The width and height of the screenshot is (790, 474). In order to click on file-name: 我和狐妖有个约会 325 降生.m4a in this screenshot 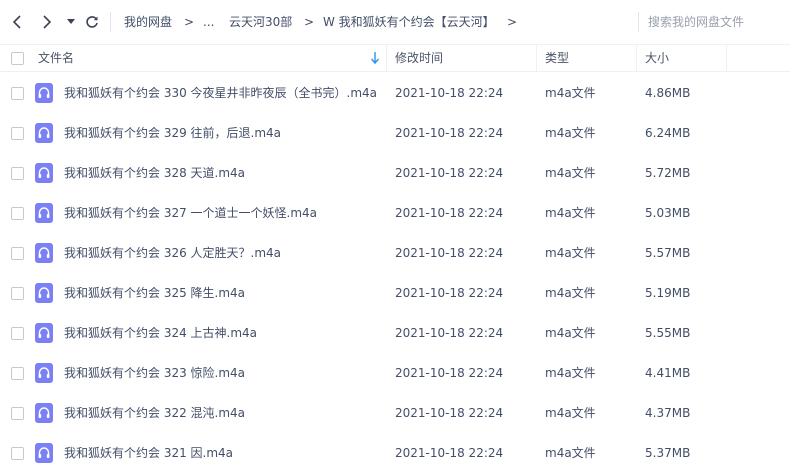, I will do `click(154, 293)`.